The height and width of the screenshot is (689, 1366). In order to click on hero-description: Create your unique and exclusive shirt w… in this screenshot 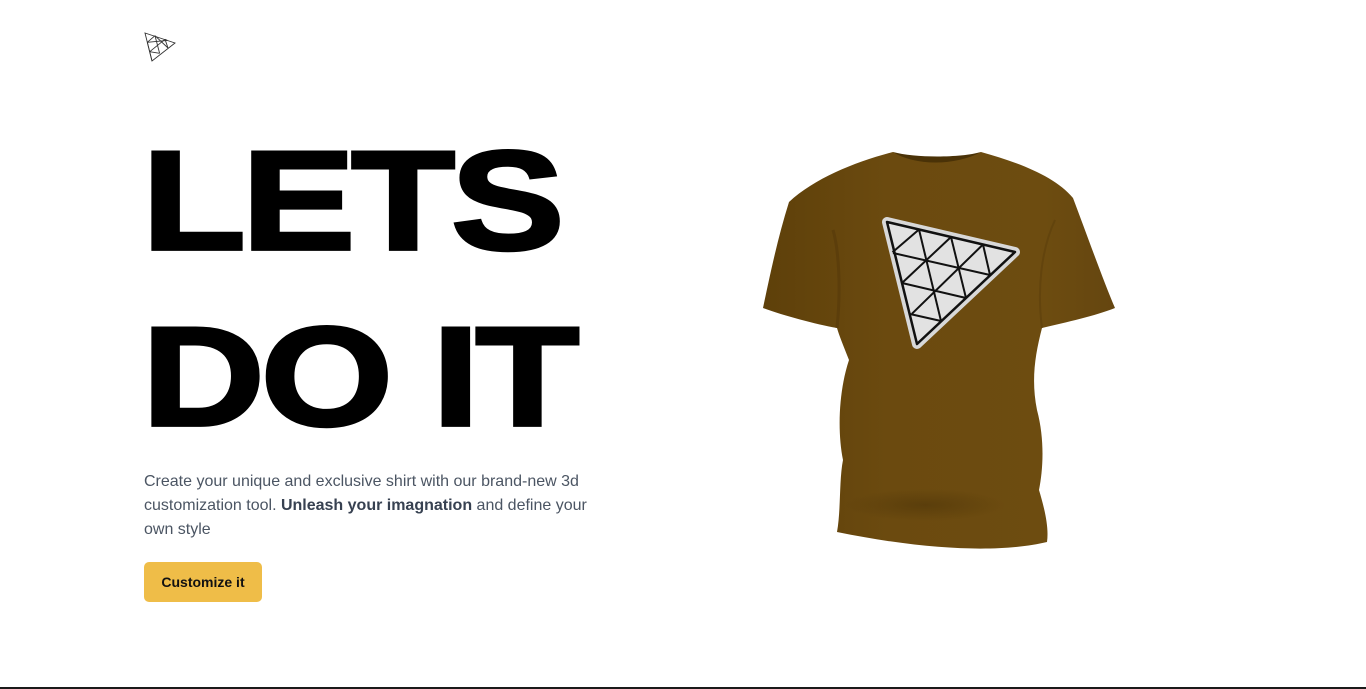, I will do `click(374, 506)`.